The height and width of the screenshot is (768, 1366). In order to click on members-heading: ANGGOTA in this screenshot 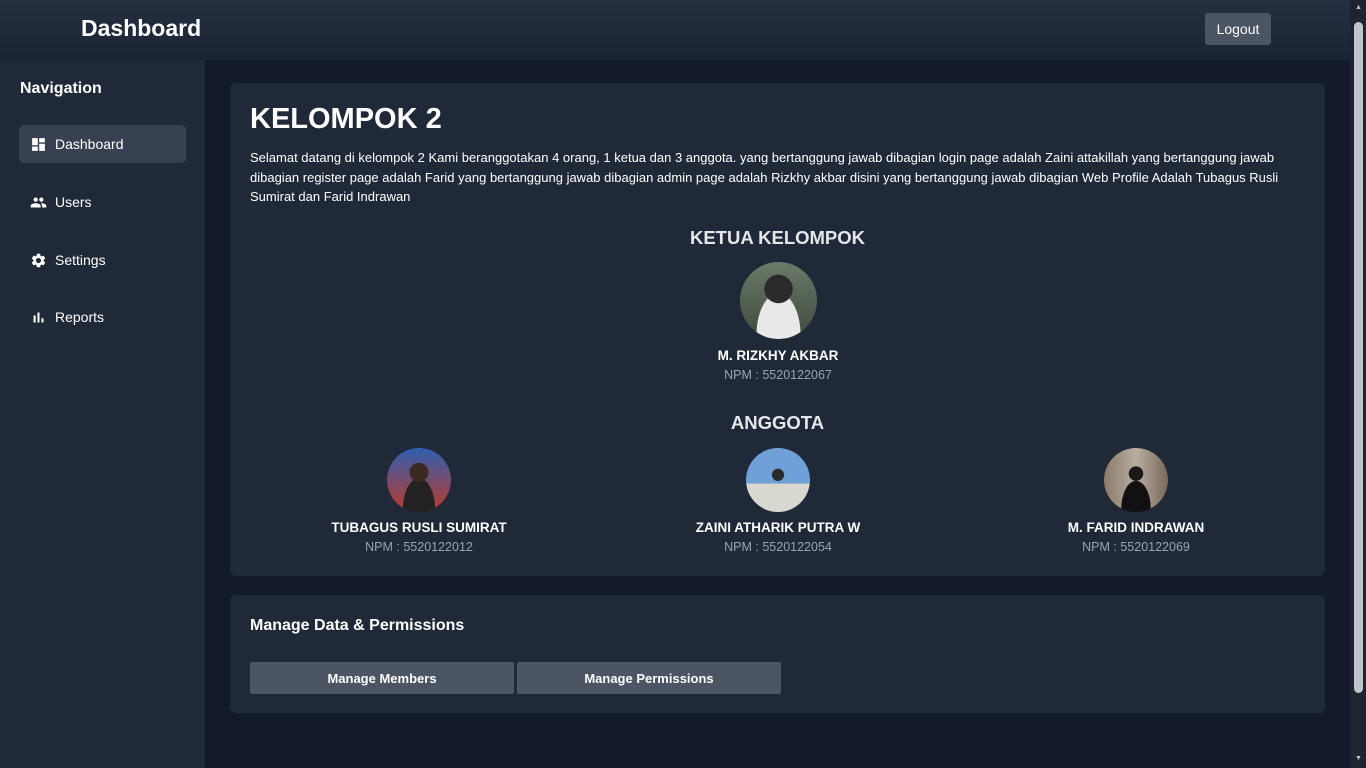, I will do `click(777, 422)`.